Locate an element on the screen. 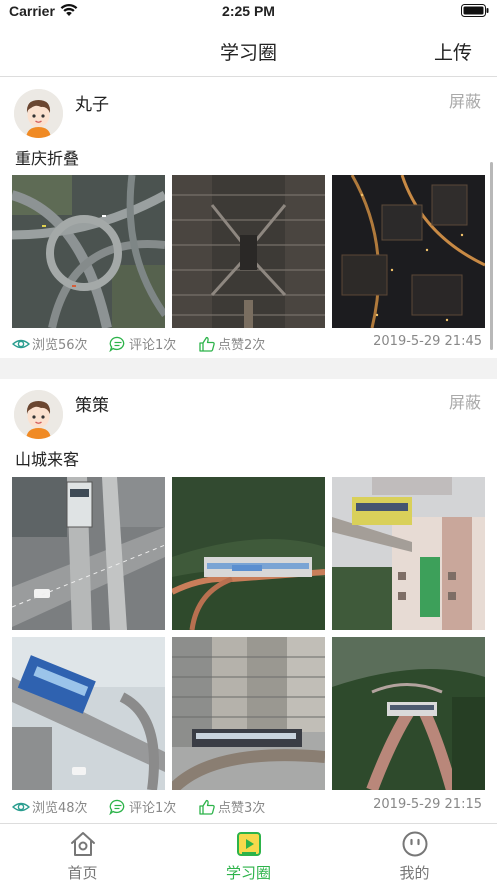 The image size is (497, 883). likes-count: 点赞2次 is located at coordinates (242, 345).